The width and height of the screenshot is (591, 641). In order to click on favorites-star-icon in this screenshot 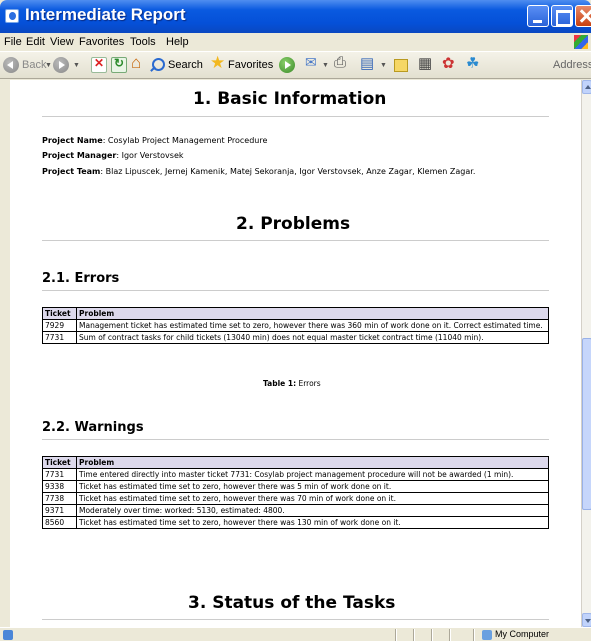, I will do `click(218, 63)`.